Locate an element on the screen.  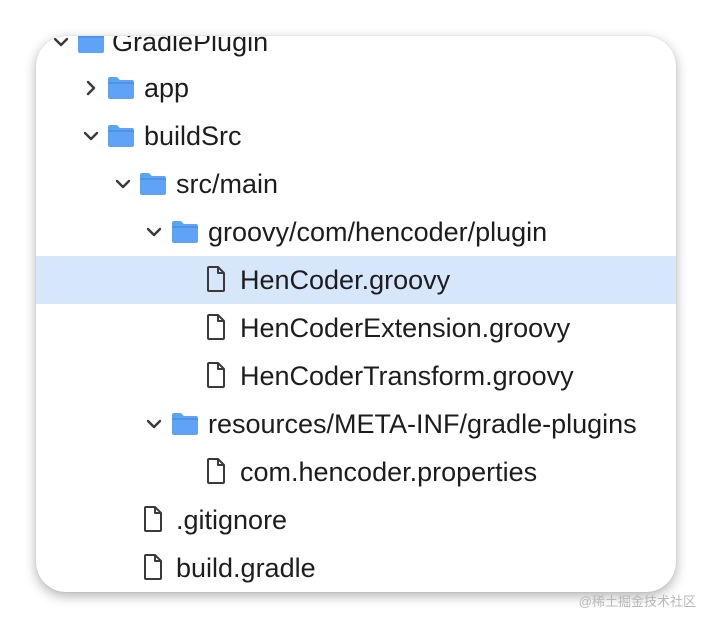
tree-item-src-main: src/main is located at coordinates (356, 184).